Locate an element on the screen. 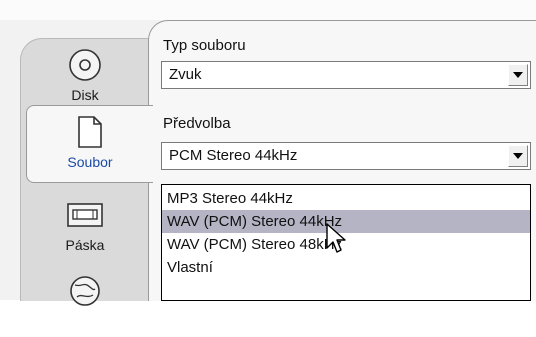  sidebar-item-tape: Páska is located at coordinates (85, 225).